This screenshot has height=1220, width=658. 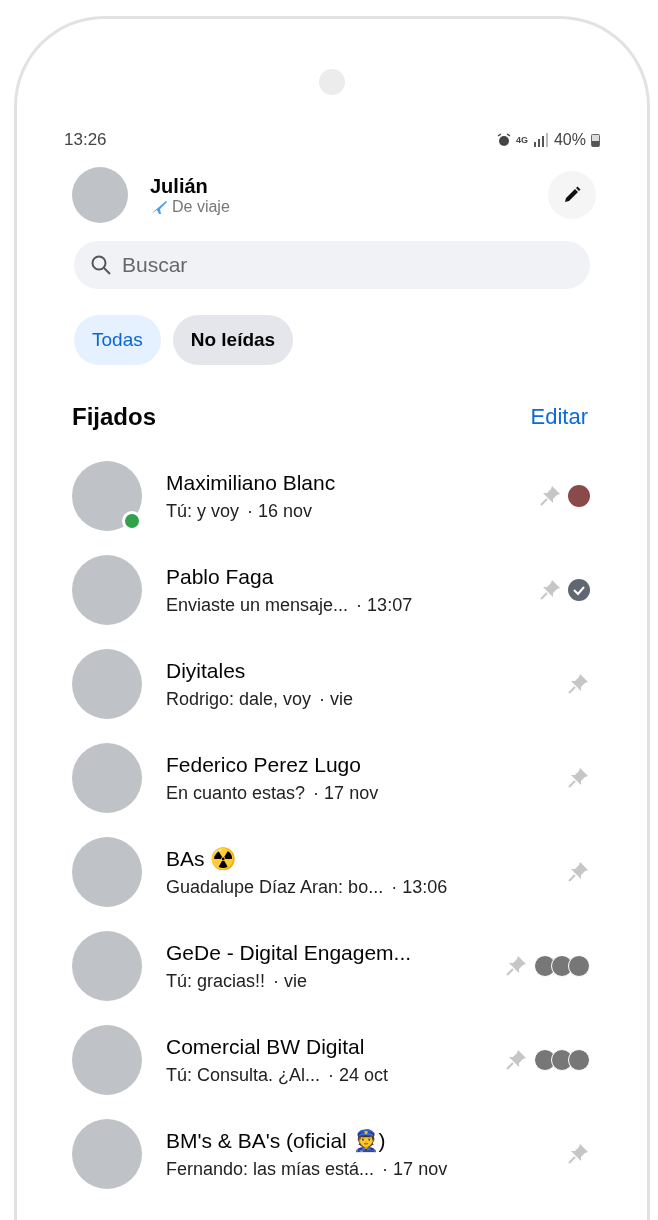 I want to click on search-field: Buscar, so click(x=332, y=265).